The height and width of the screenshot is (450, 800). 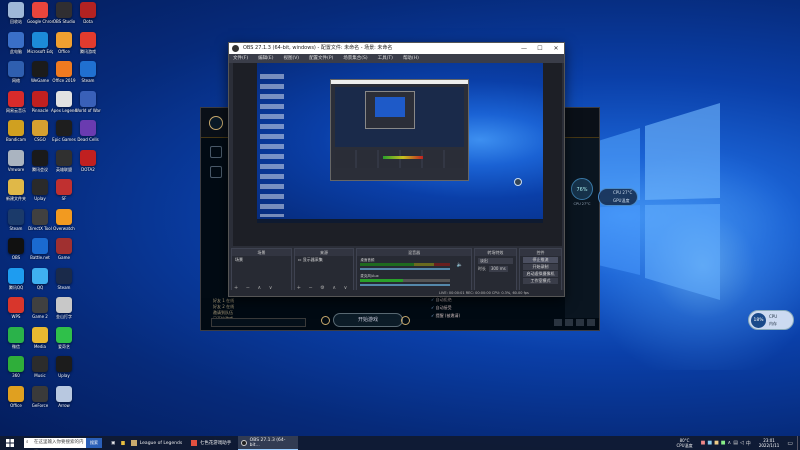 I want to click on desktop-icon: CSGO, so click(x=40, y=135).